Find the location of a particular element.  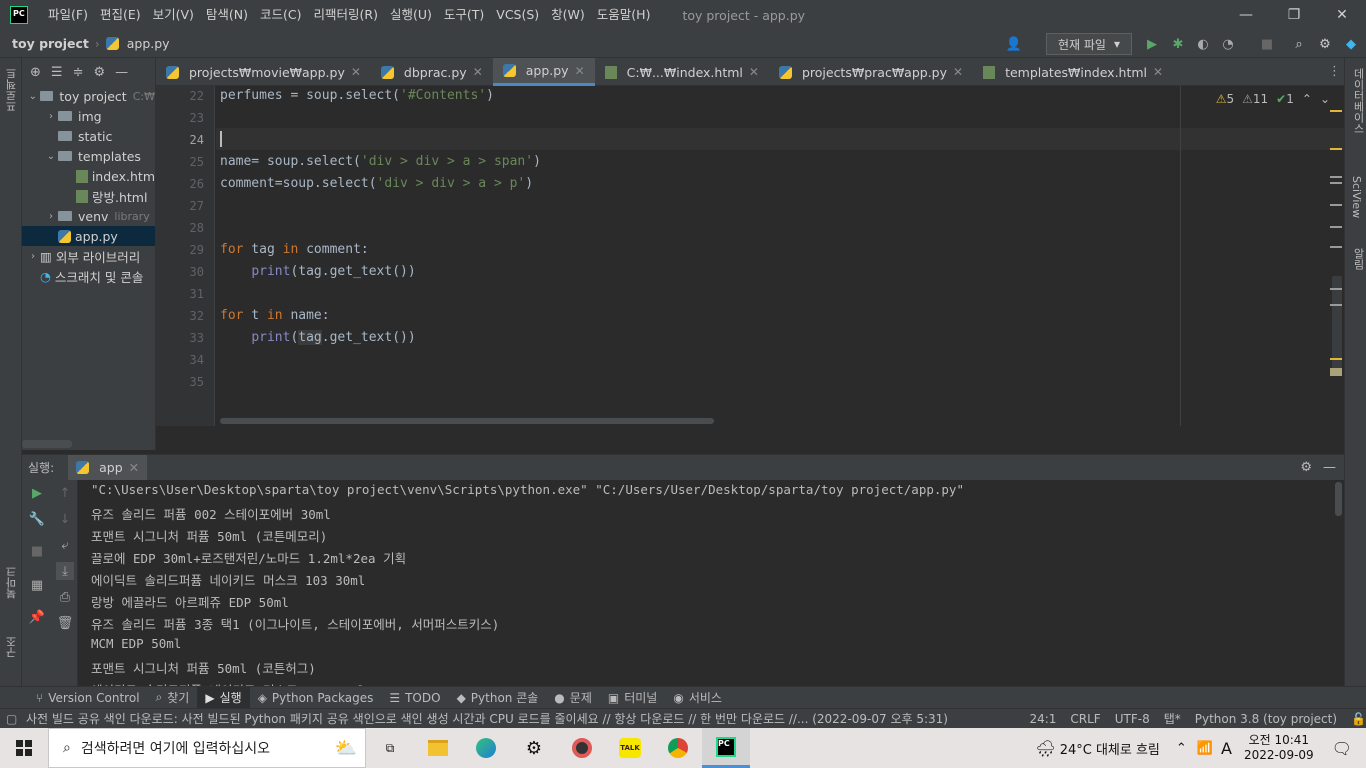

tree-item: ⌄ templates is located at coordinates (88, 156).